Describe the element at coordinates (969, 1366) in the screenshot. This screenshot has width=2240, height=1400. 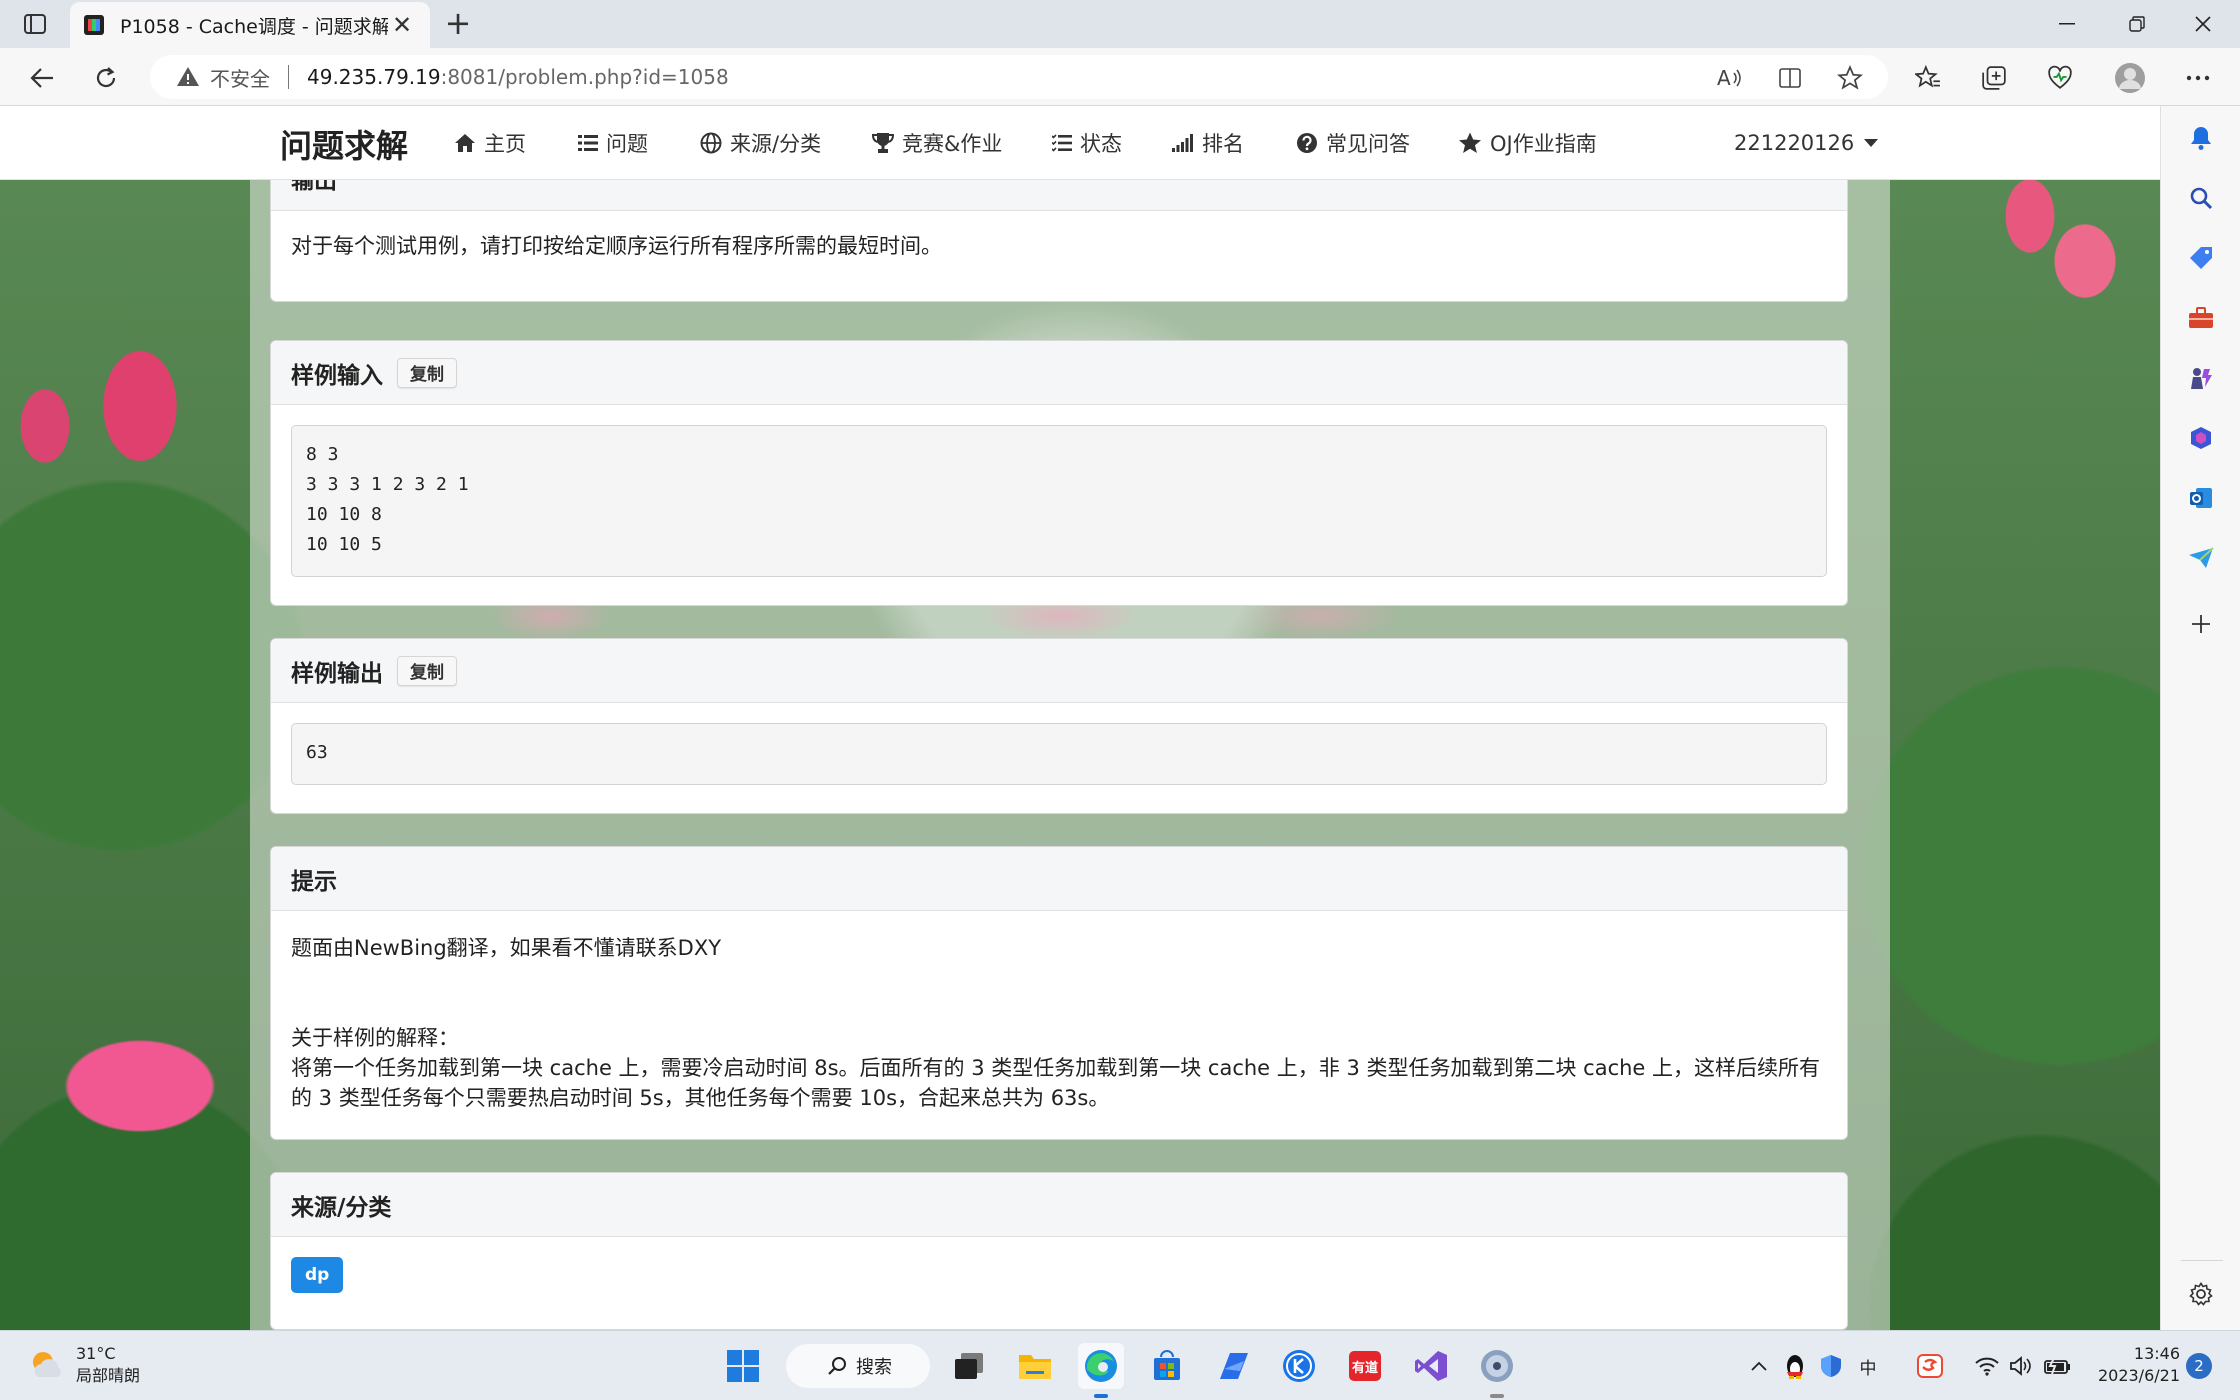
I see `task-view-icon` at that location.